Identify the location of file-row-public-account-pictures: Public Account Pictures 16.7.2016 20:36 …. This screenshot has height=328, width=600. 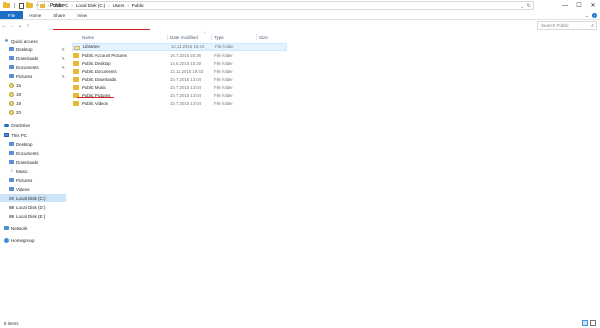
(179, 56).